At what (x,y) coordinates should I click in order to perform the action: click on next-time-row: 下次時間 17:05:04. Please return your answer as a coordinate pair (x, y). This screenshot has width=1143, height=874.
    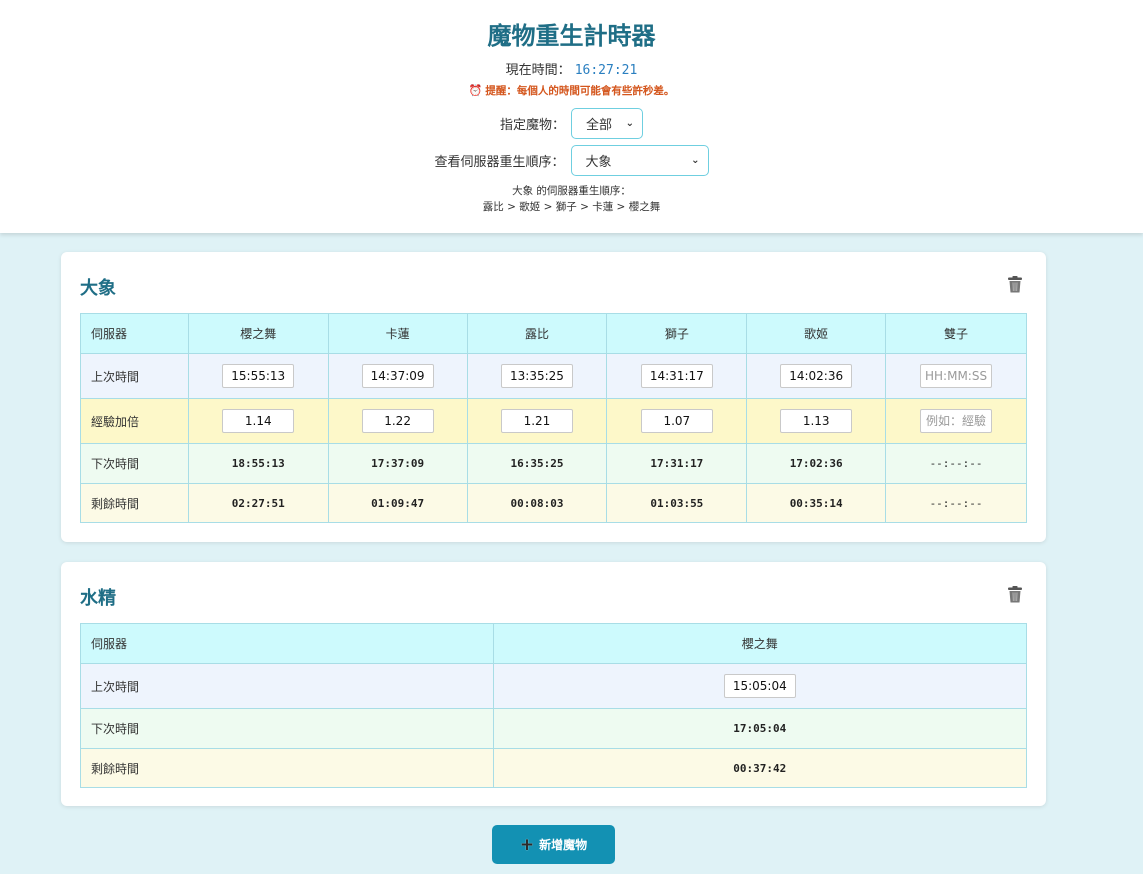
    Looking at the image, I should click on (554, 728).